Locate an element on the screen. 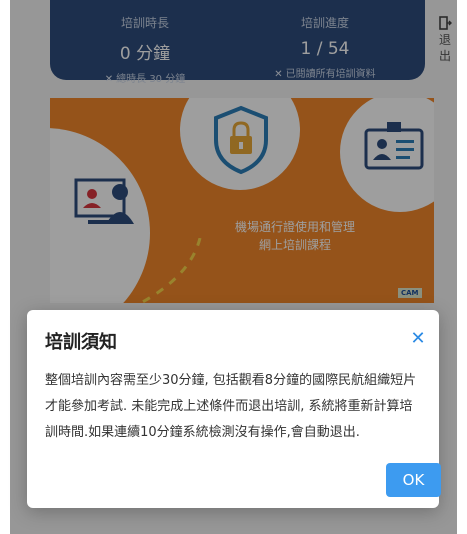 Image resolution: width=467 pixels, height=534 pixels. ok-button: OK is located at coordinates (413, 480).